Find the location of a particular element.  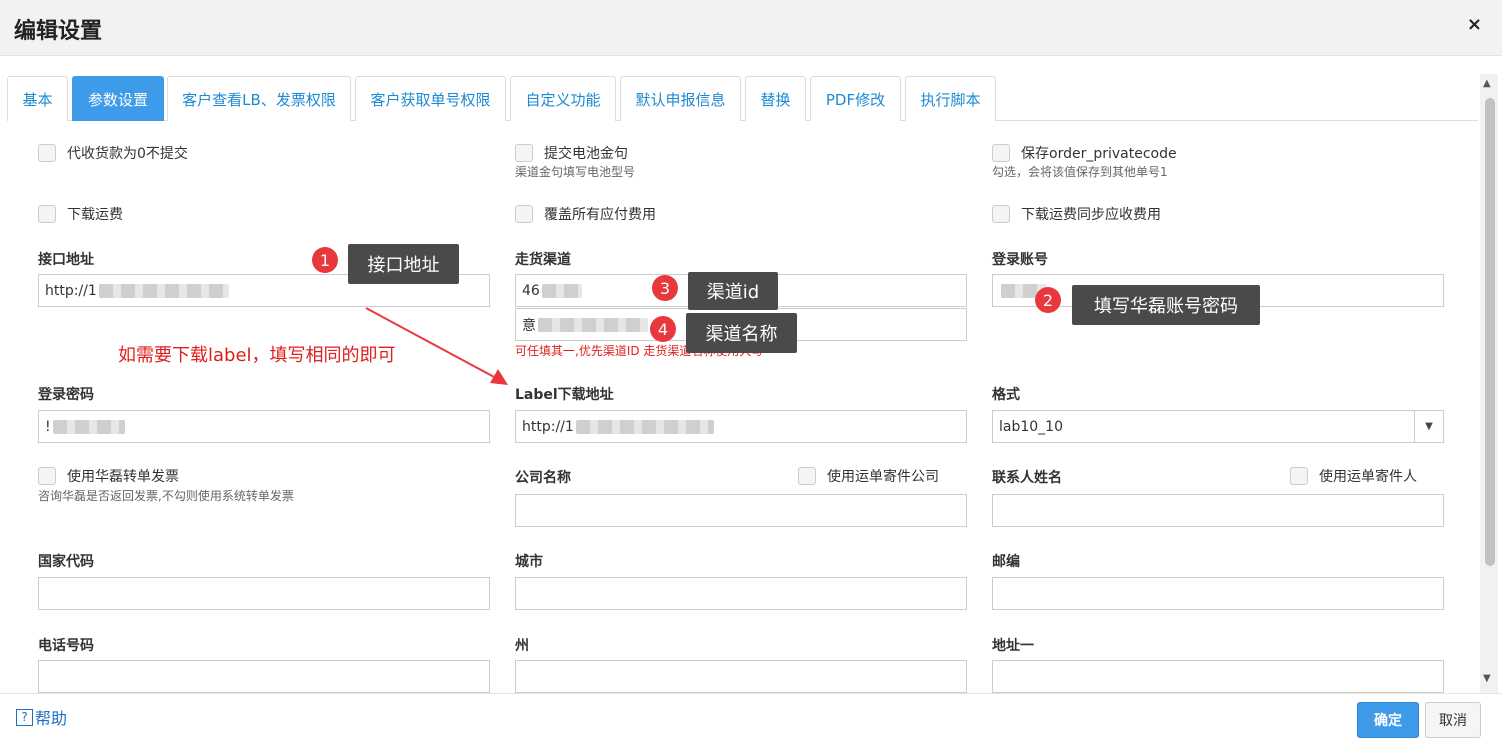

help-icon: ? is located at coordinates (24, 717).